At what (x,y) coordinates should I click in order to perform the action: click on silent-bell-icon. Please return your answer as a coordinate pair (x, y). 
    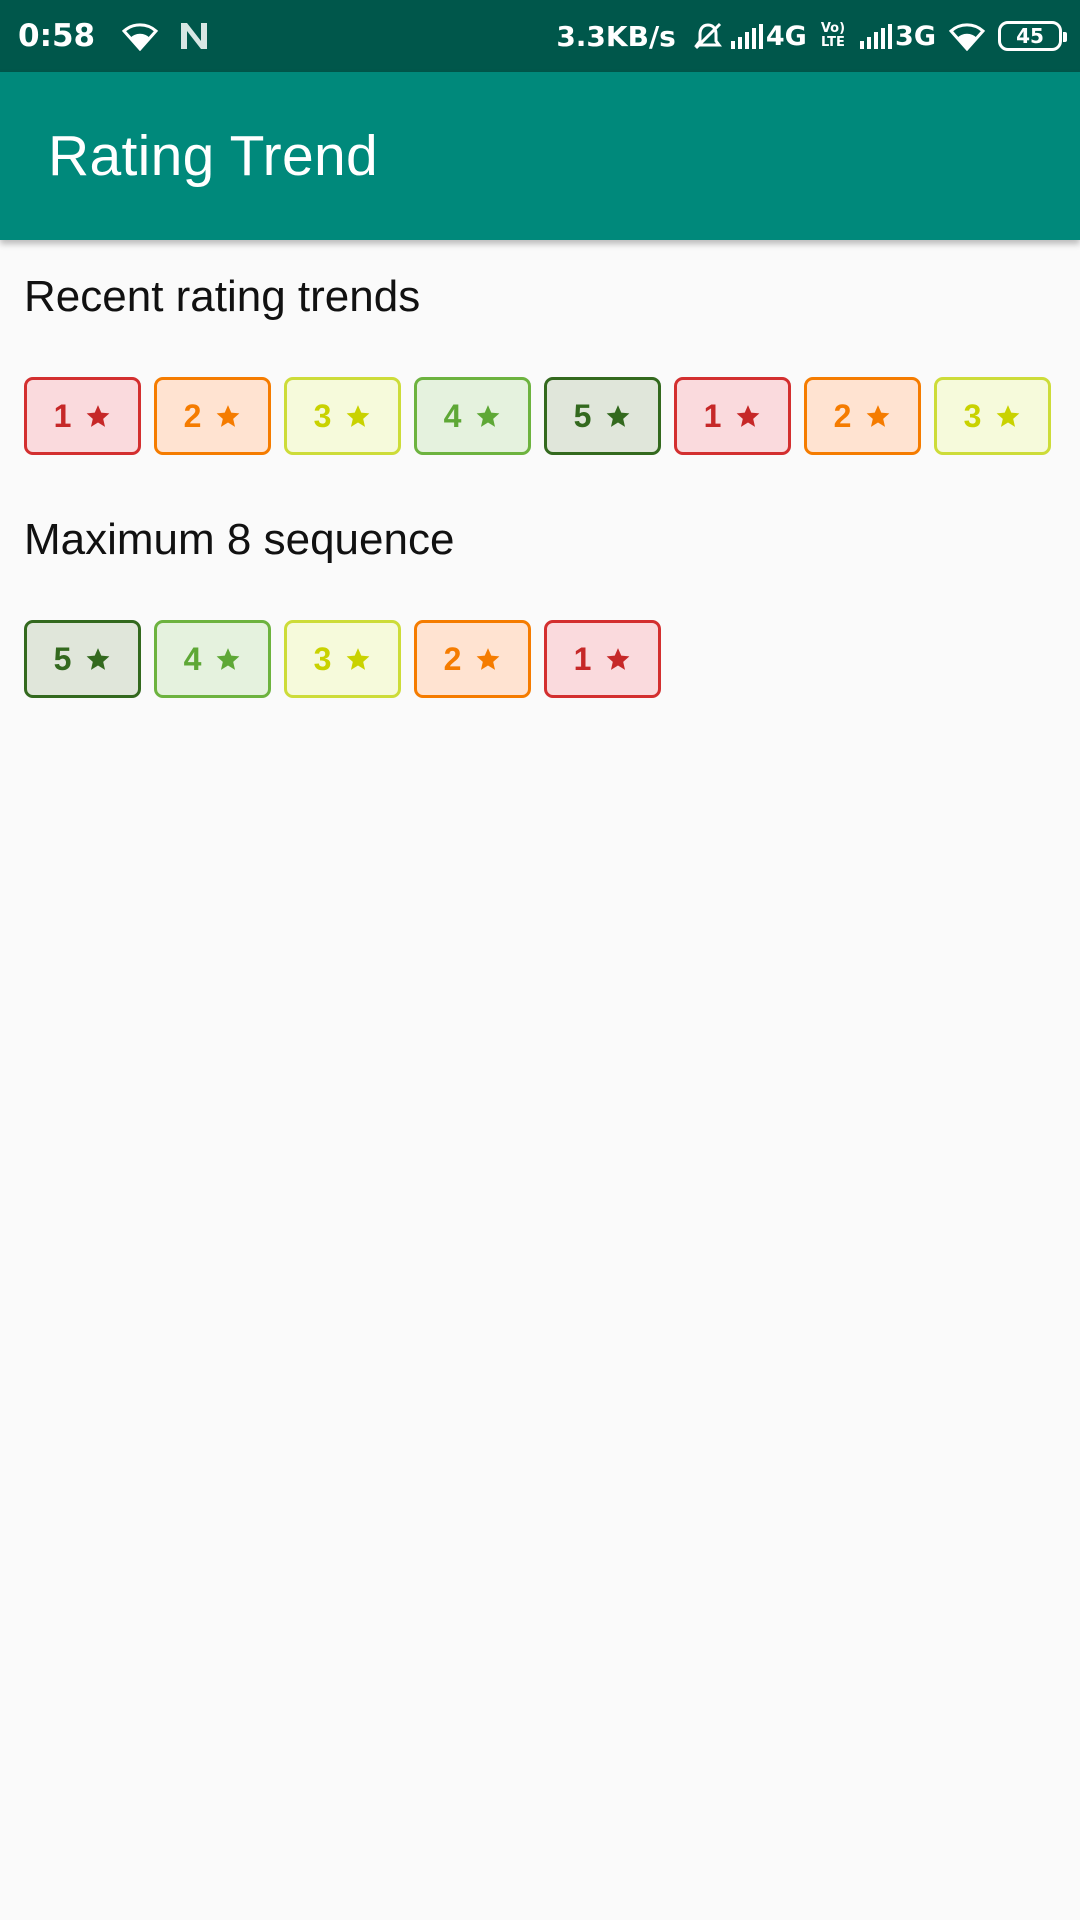
    Looking at the image, I should click on (708, 36).